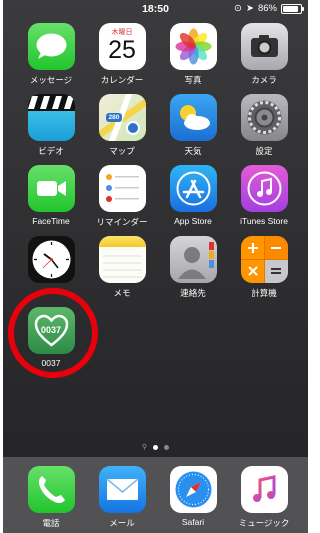  What do you see at coordinates (264, 46) in the screenshot?
I see `camera-icon` at bounding box center [264, 46].